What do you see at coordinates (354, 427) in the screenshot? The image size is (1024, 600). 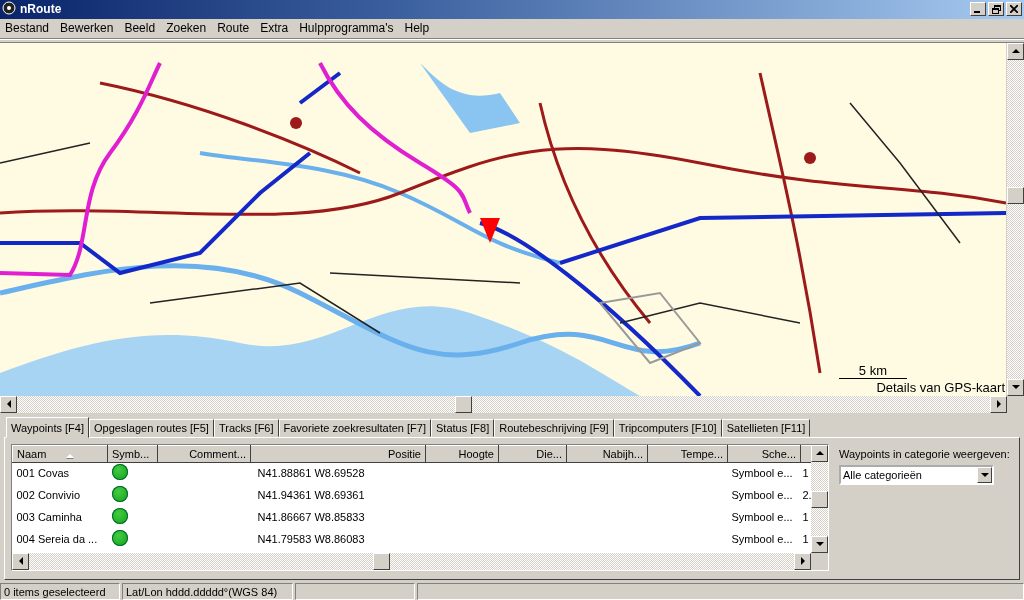 I see `tab: Favoriete zoekresultaten [F7]` at bounding box center [354, 427].